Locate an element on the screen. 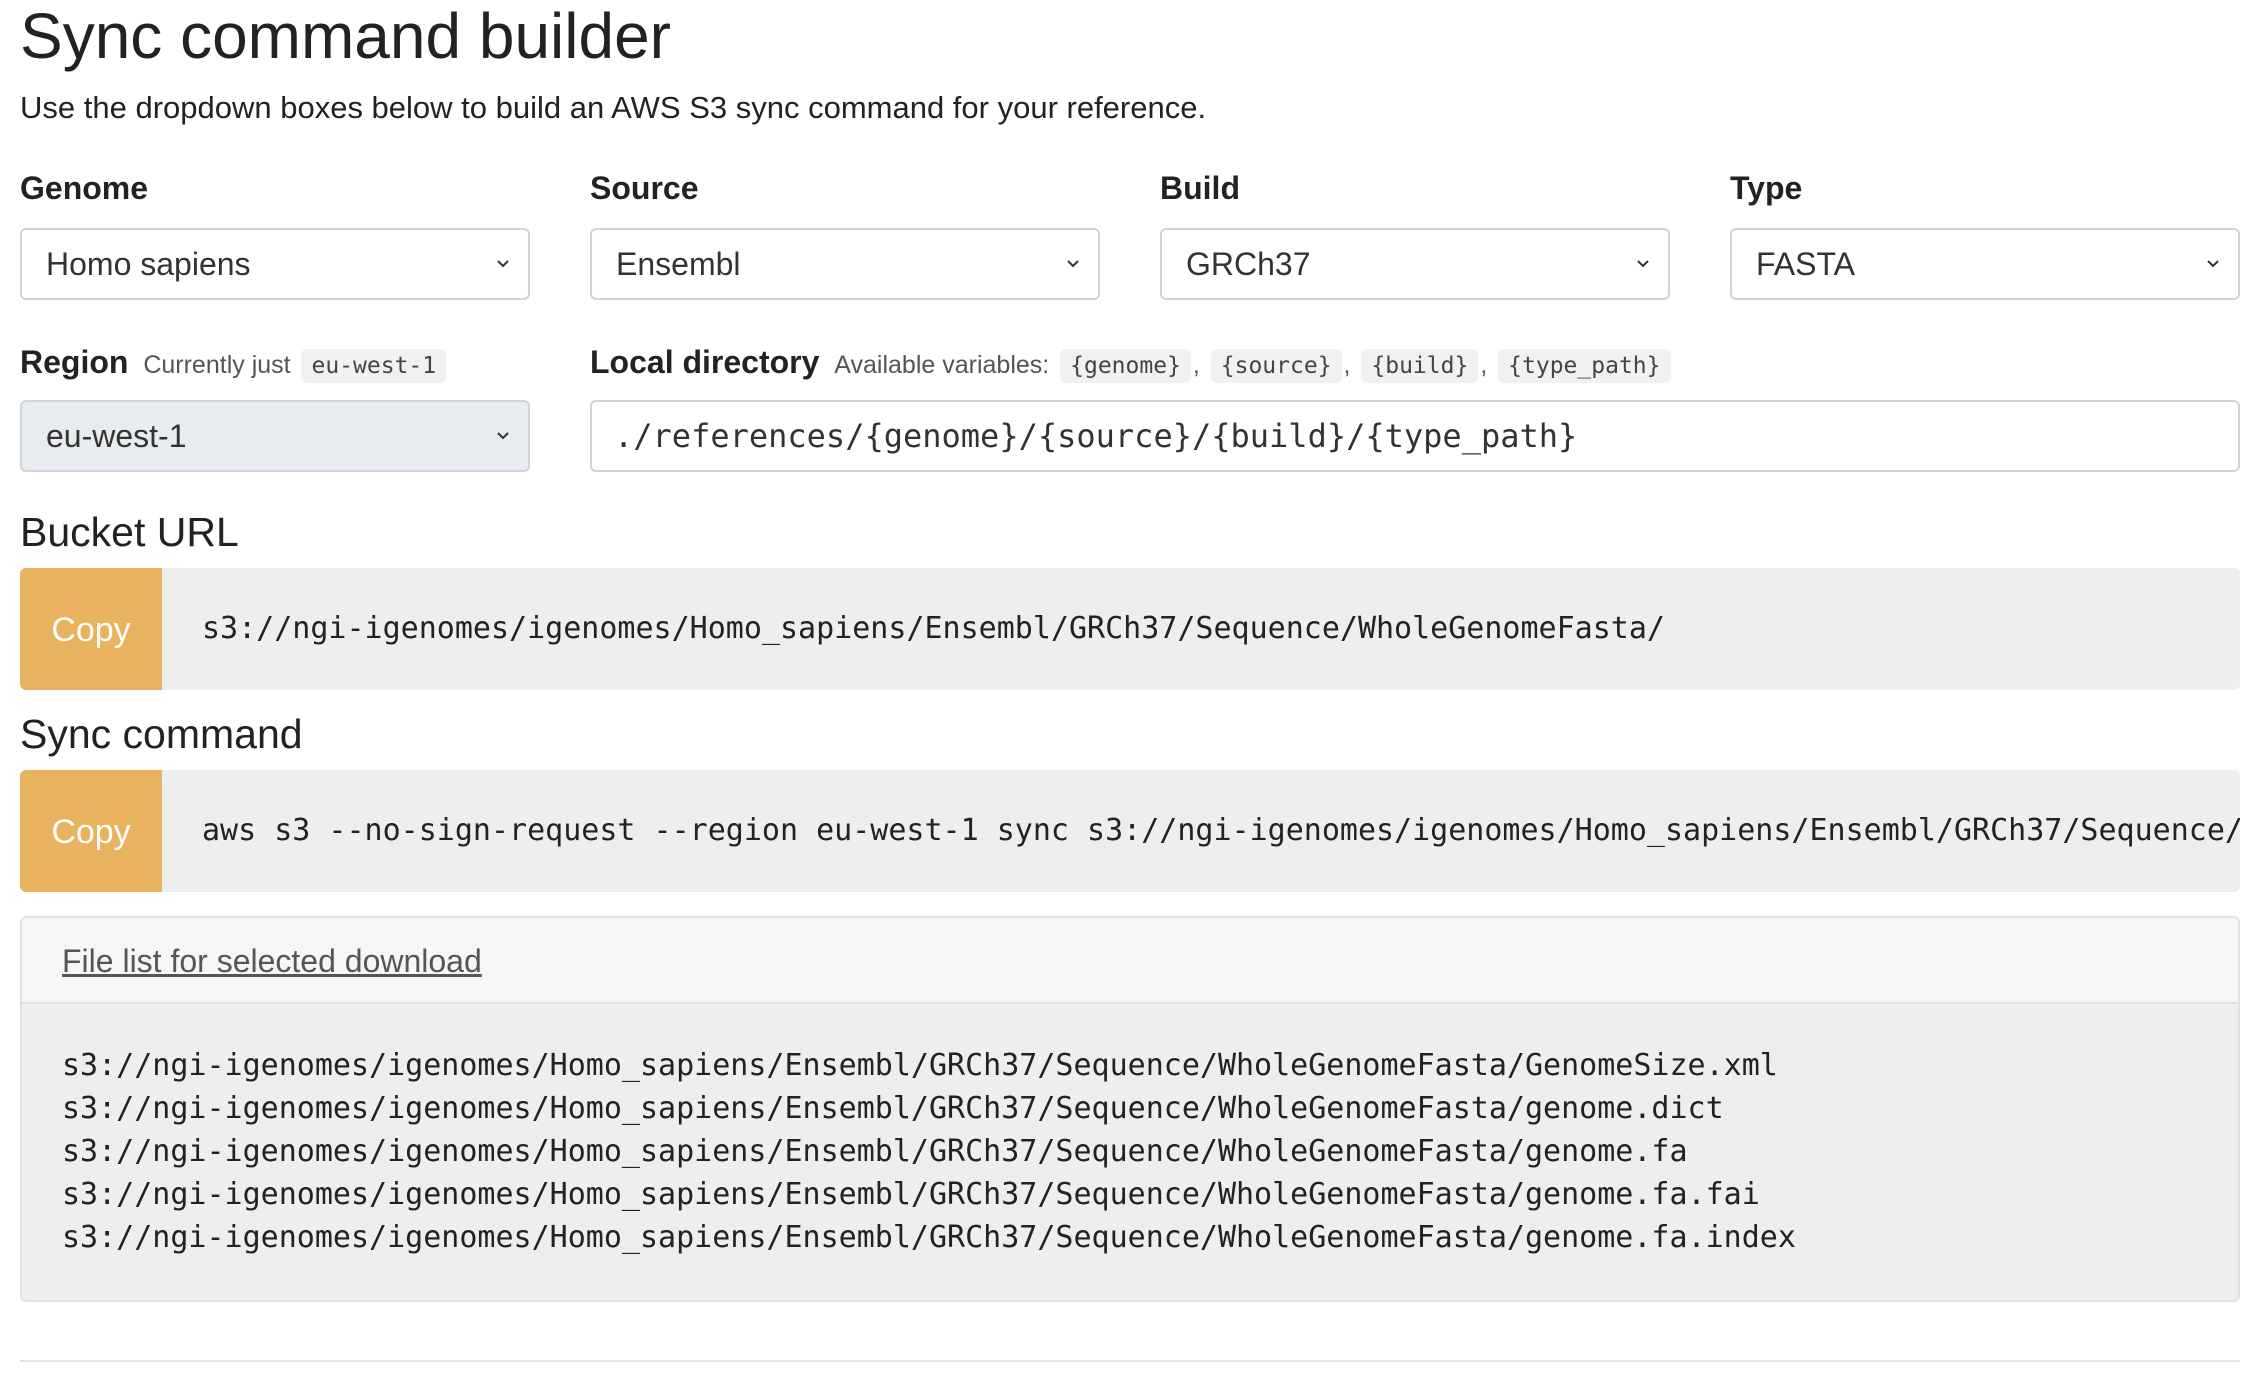  variable-build: {build} is located at coordinates (1420, 366).